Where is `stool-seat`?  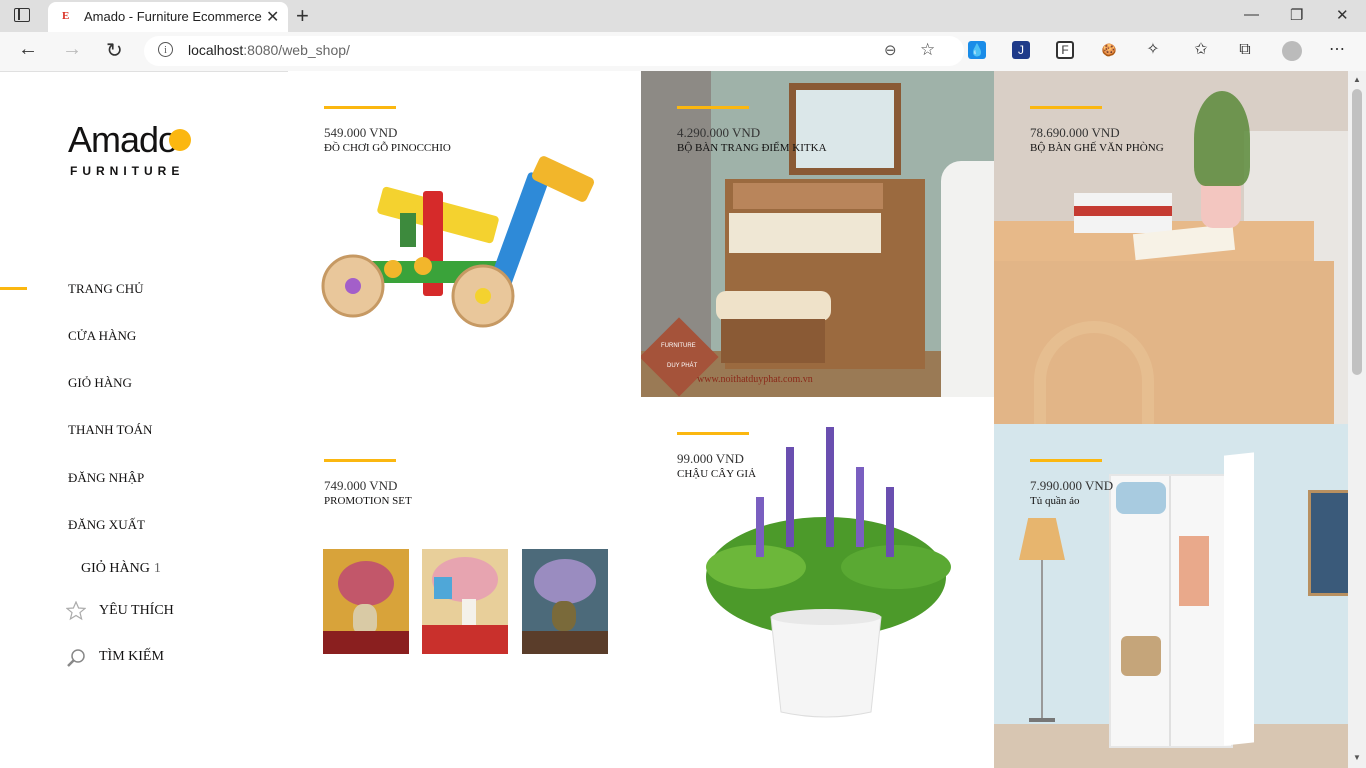
stool-seat is located at coordinates (773, 306).